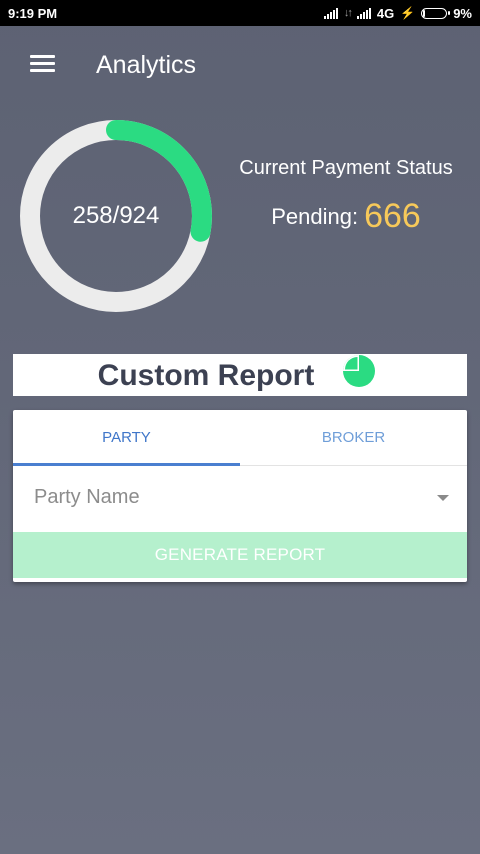  Describe the element at coordinates (240, 555) in the screenshot. I see `generate-report-button: GENERATE REPORT` at that location.